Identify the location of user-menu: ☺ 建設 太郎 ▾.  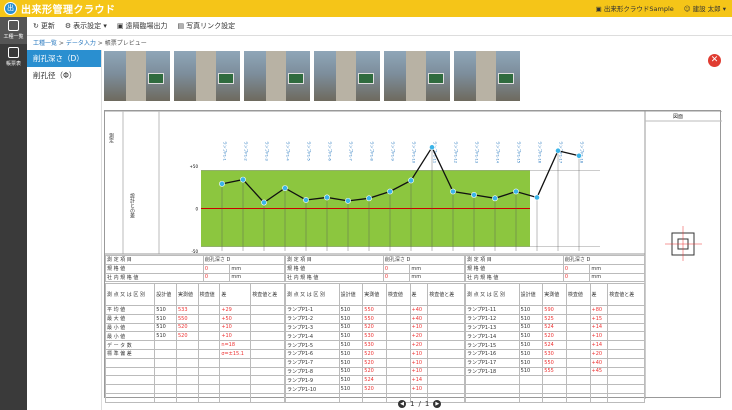
(705, 8).